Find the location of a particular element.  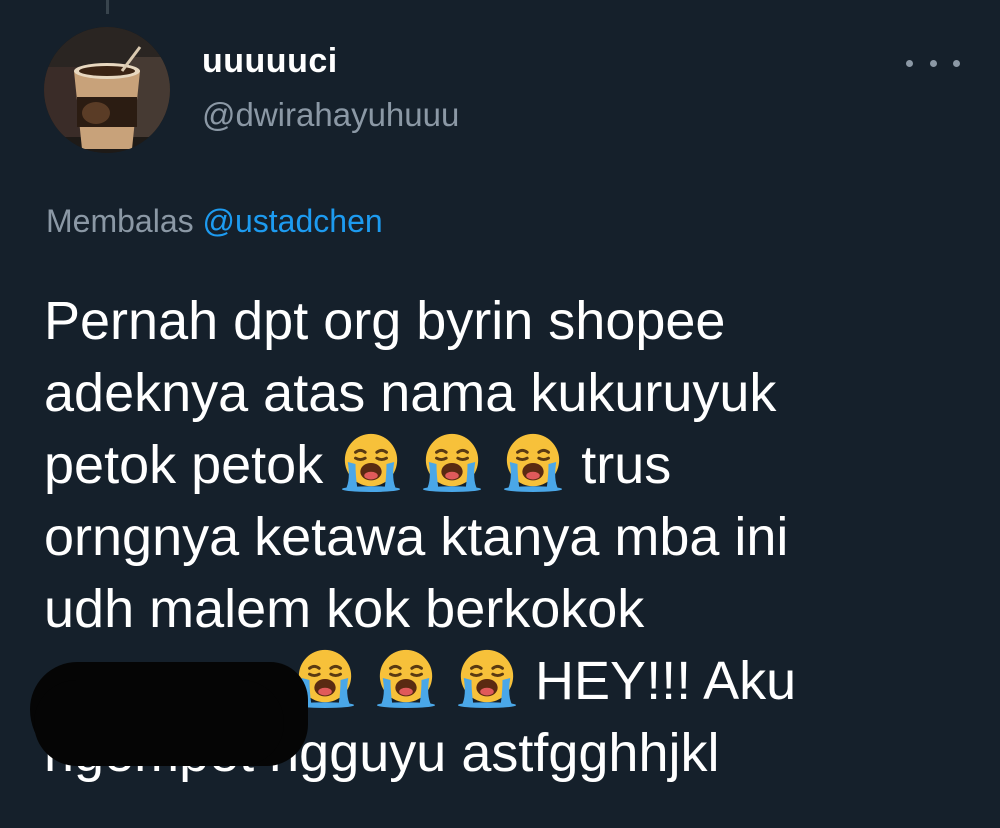

replying-to-label: Membalas is located at coordinates (120, 221).